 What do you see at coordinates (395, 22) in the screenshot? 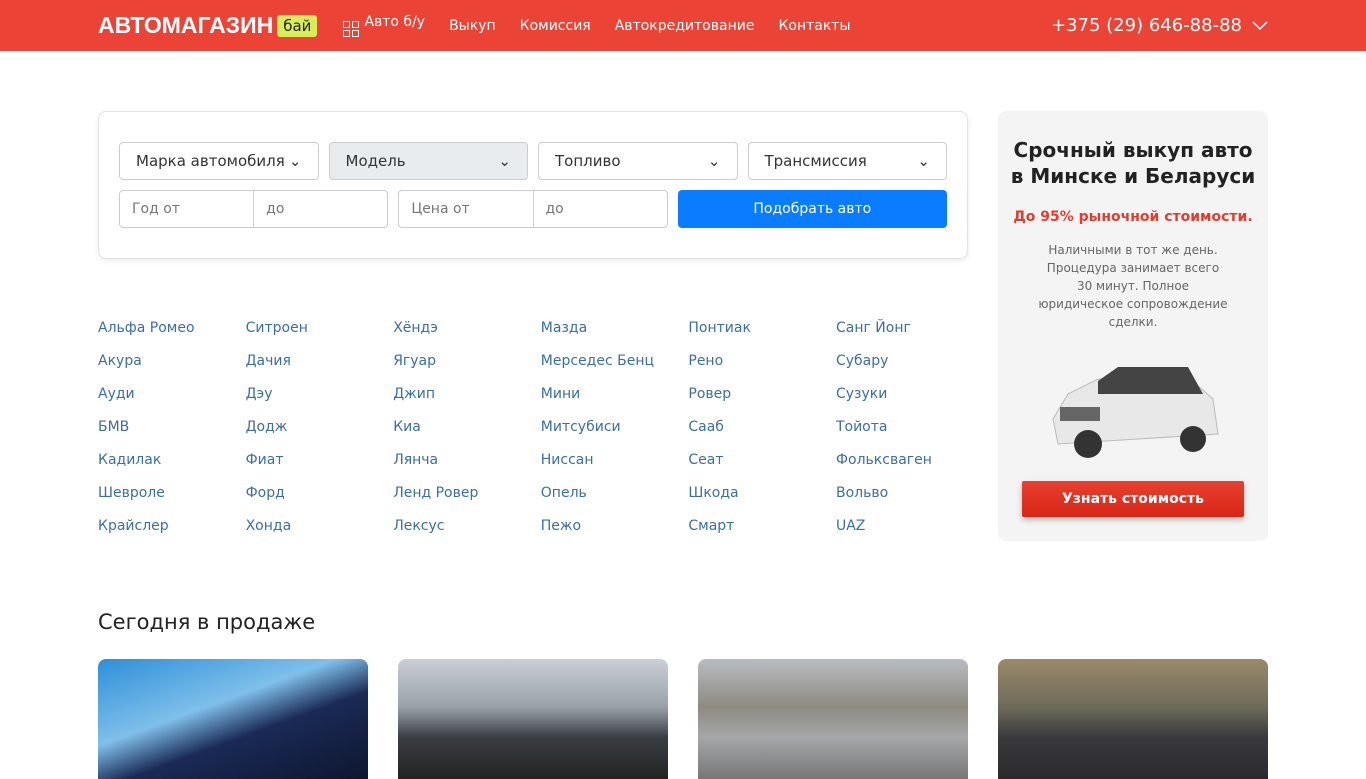
I see `nav-label: Авто б/у` at bounding box center [395, 22].